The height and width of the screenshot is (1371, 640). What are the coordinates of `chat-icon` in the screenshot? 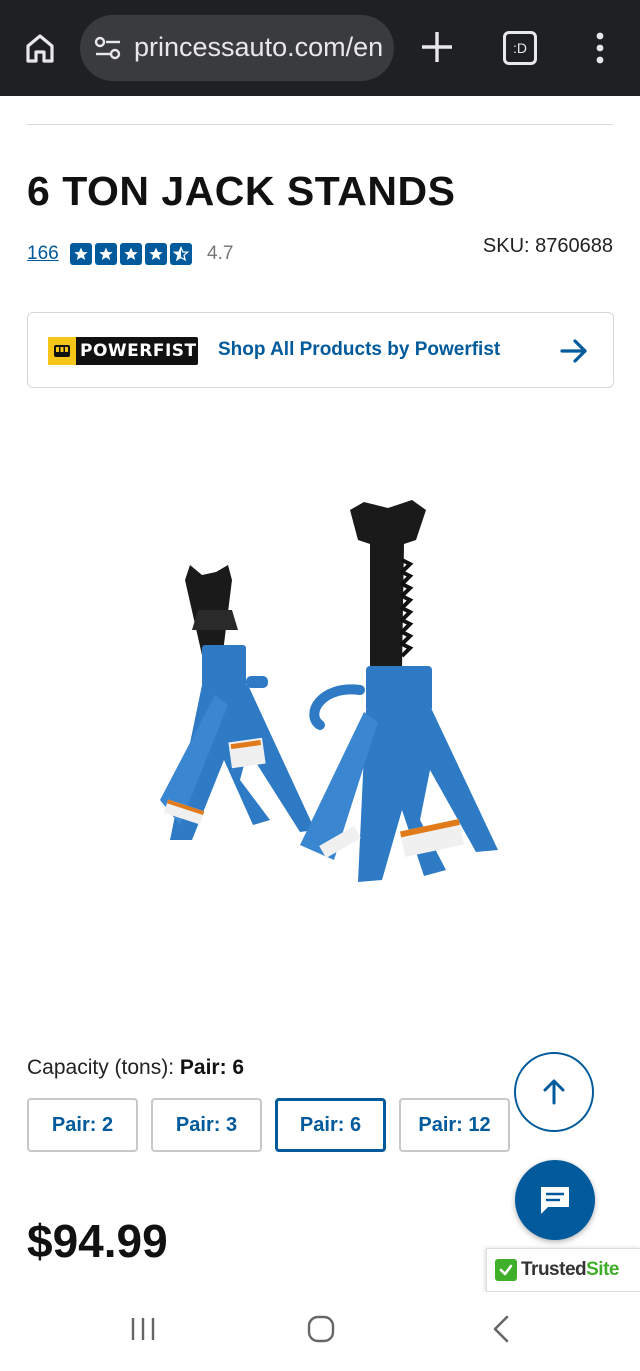 It's located at (555, 1200).